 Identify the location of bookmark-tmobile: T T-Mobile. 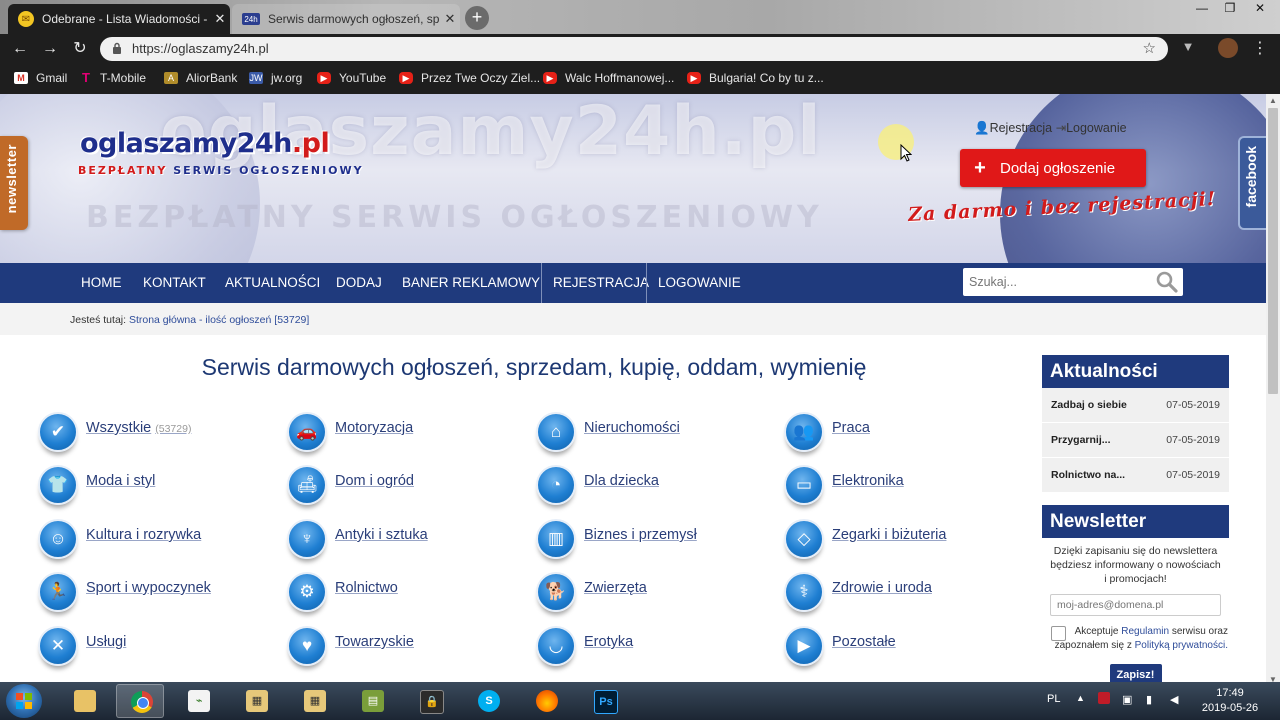
(113, 78).